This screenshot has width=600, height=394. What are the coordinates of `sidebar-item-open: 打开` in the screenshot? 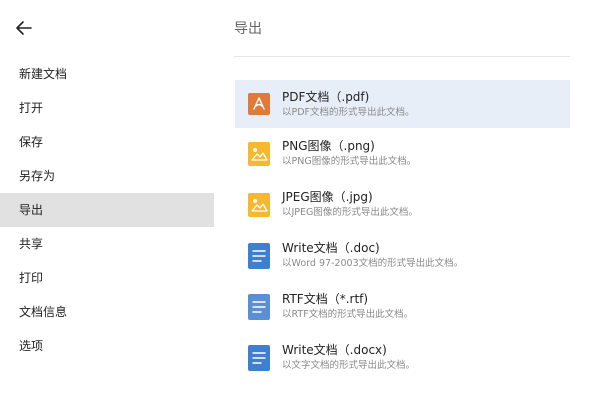 It's located at (107, 108).